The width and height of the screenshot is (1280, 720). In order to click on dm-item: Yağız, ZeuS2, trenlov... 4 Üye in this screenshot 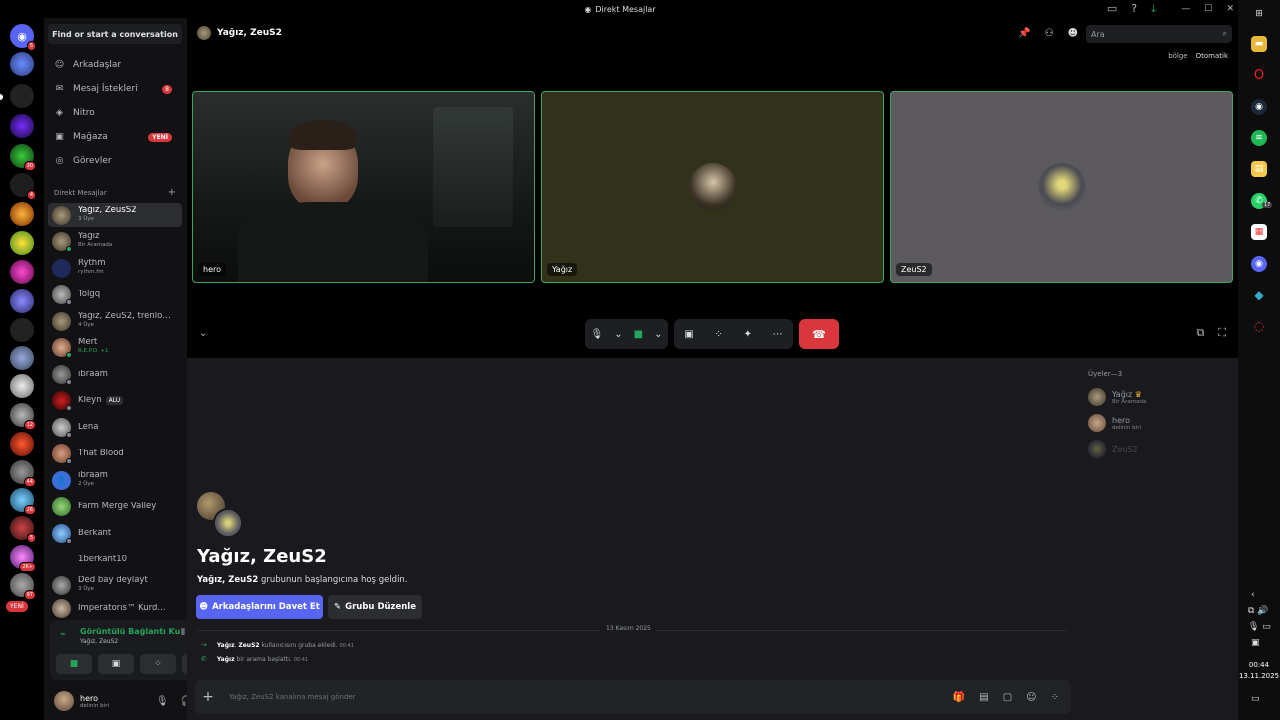, I will do `click(115, 321)`.